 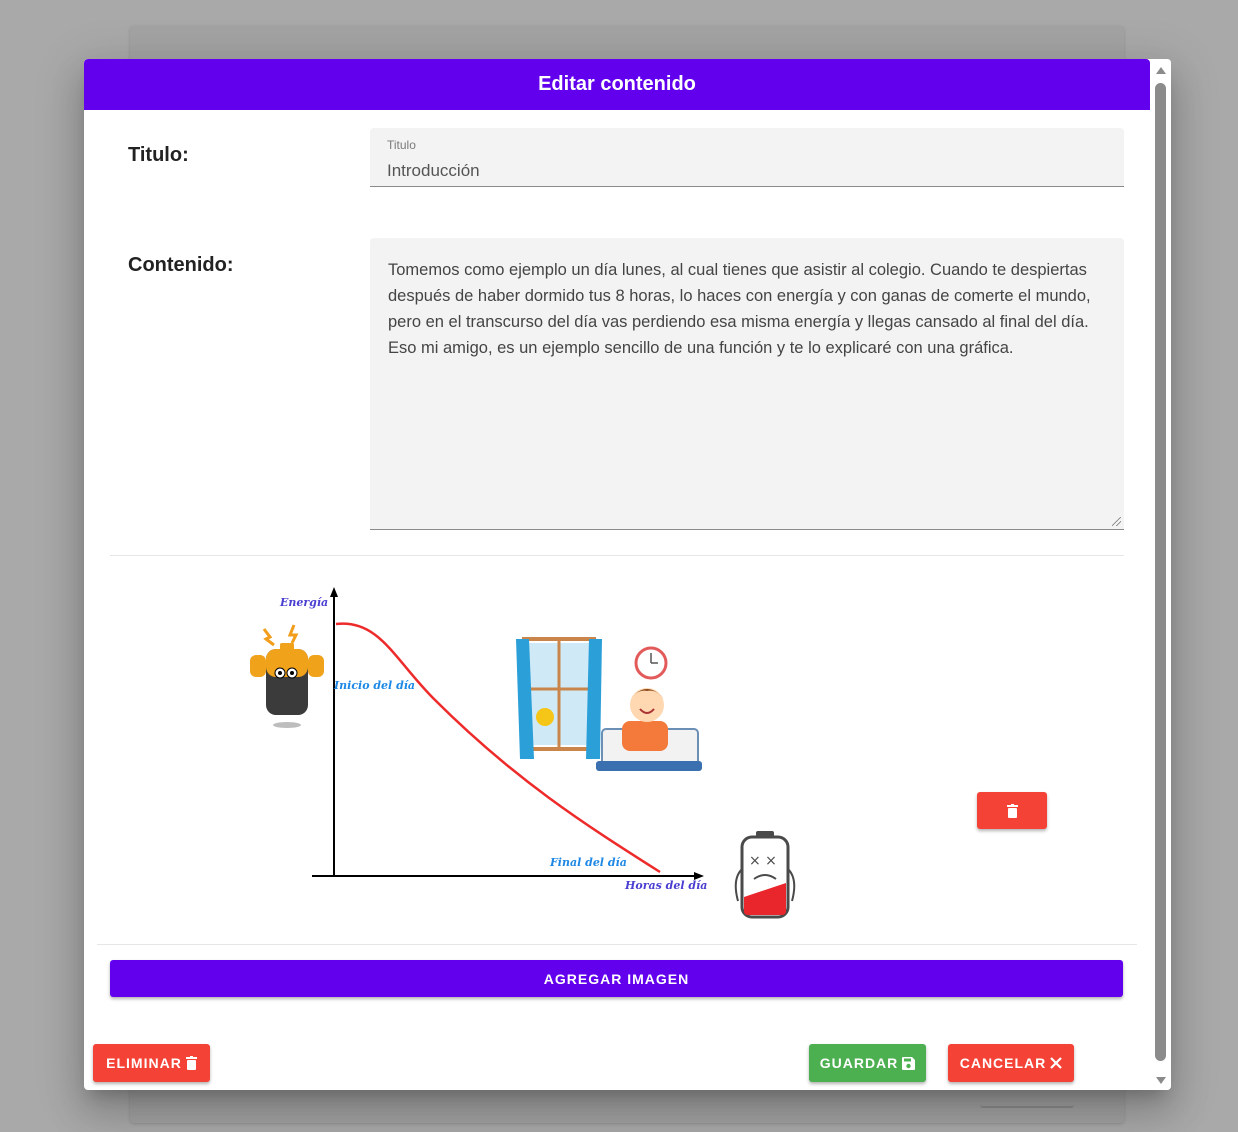 What do you see at coordinates (609, 704) in the screenshot?
I see `wake-up-illustration` at bounding box center [609, 704].